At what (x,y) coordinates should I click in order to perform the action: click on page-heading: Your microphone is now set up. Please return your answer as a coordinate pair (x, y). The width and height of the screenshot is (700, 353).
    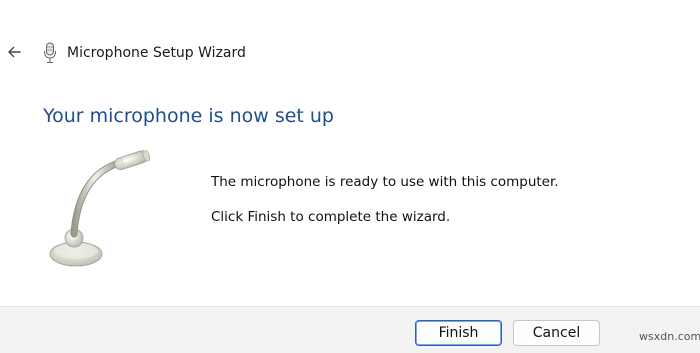
    Looking at the image, I should click on (188, 116).